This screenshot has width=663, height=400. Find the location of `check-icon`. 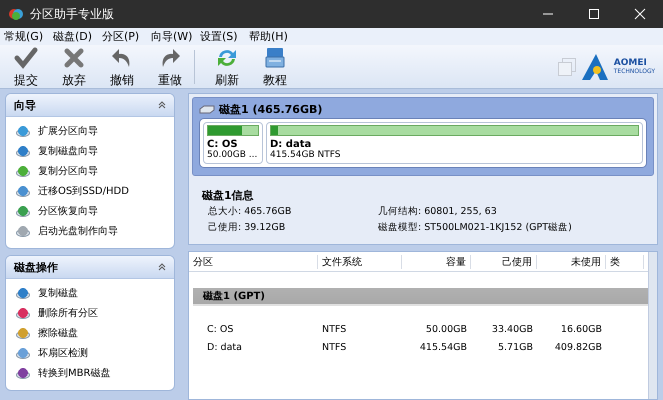

check-icon is located at coordinates (26, 57).